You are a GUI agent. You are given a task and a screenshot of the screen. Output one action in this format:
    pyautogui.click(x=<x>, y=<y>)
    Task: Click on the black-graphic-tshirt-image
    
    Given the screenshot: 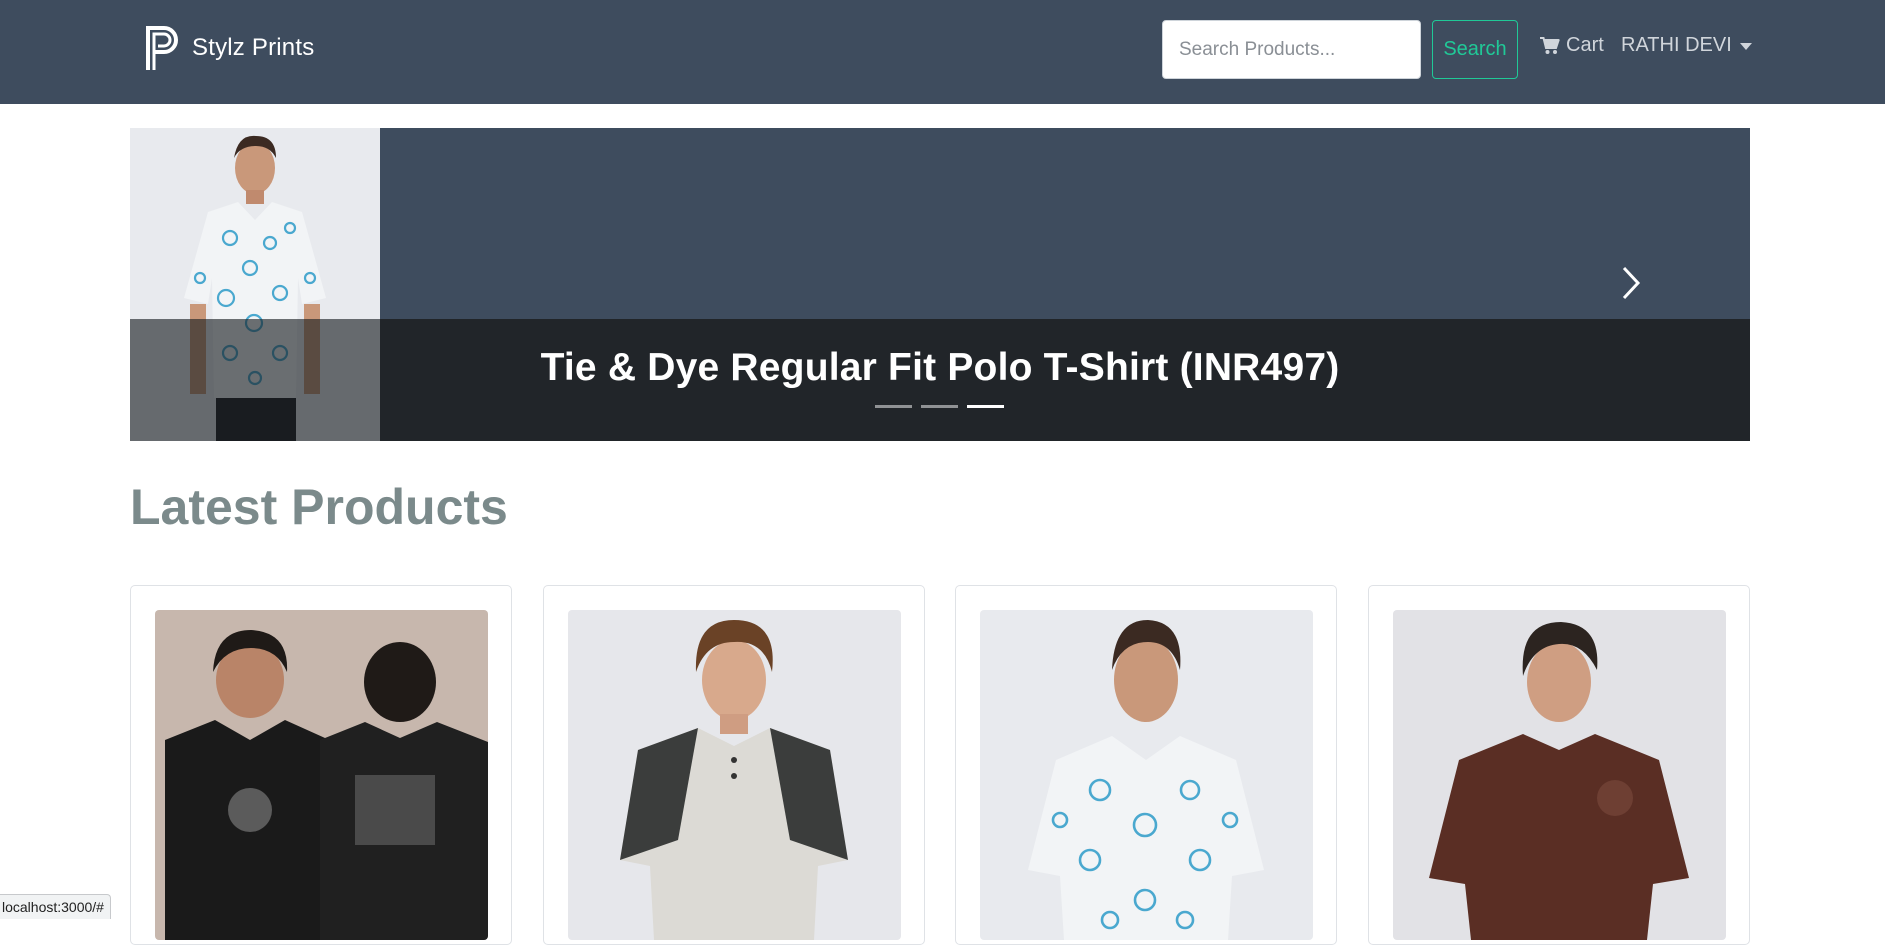 What is the action you would take?
    pyautogui.click(x=321, y=775)
    